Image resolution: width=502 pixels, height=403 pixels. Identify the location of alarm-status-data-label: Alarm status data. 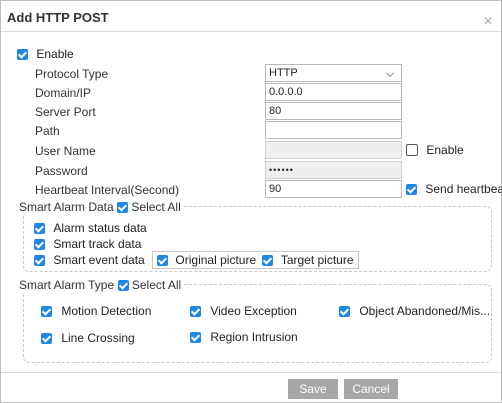
(100, 228).